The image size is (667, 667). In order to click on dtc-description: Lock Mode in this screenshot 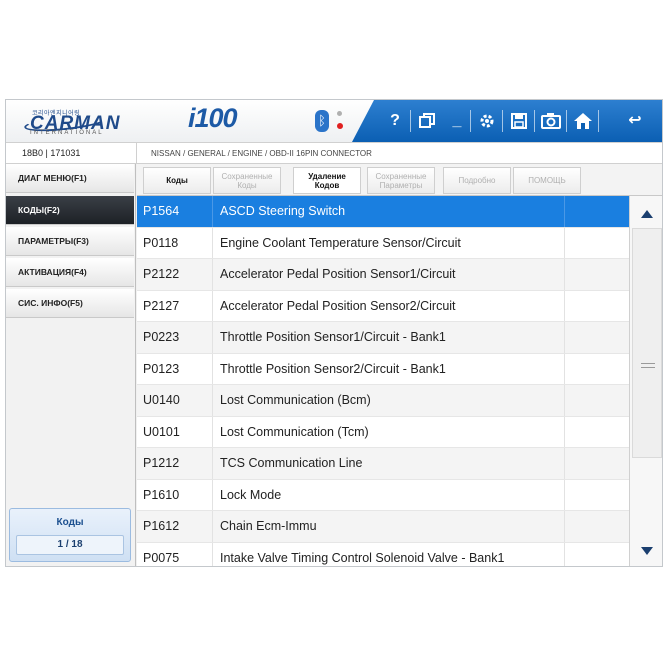, I will do `click(389, 494)`.